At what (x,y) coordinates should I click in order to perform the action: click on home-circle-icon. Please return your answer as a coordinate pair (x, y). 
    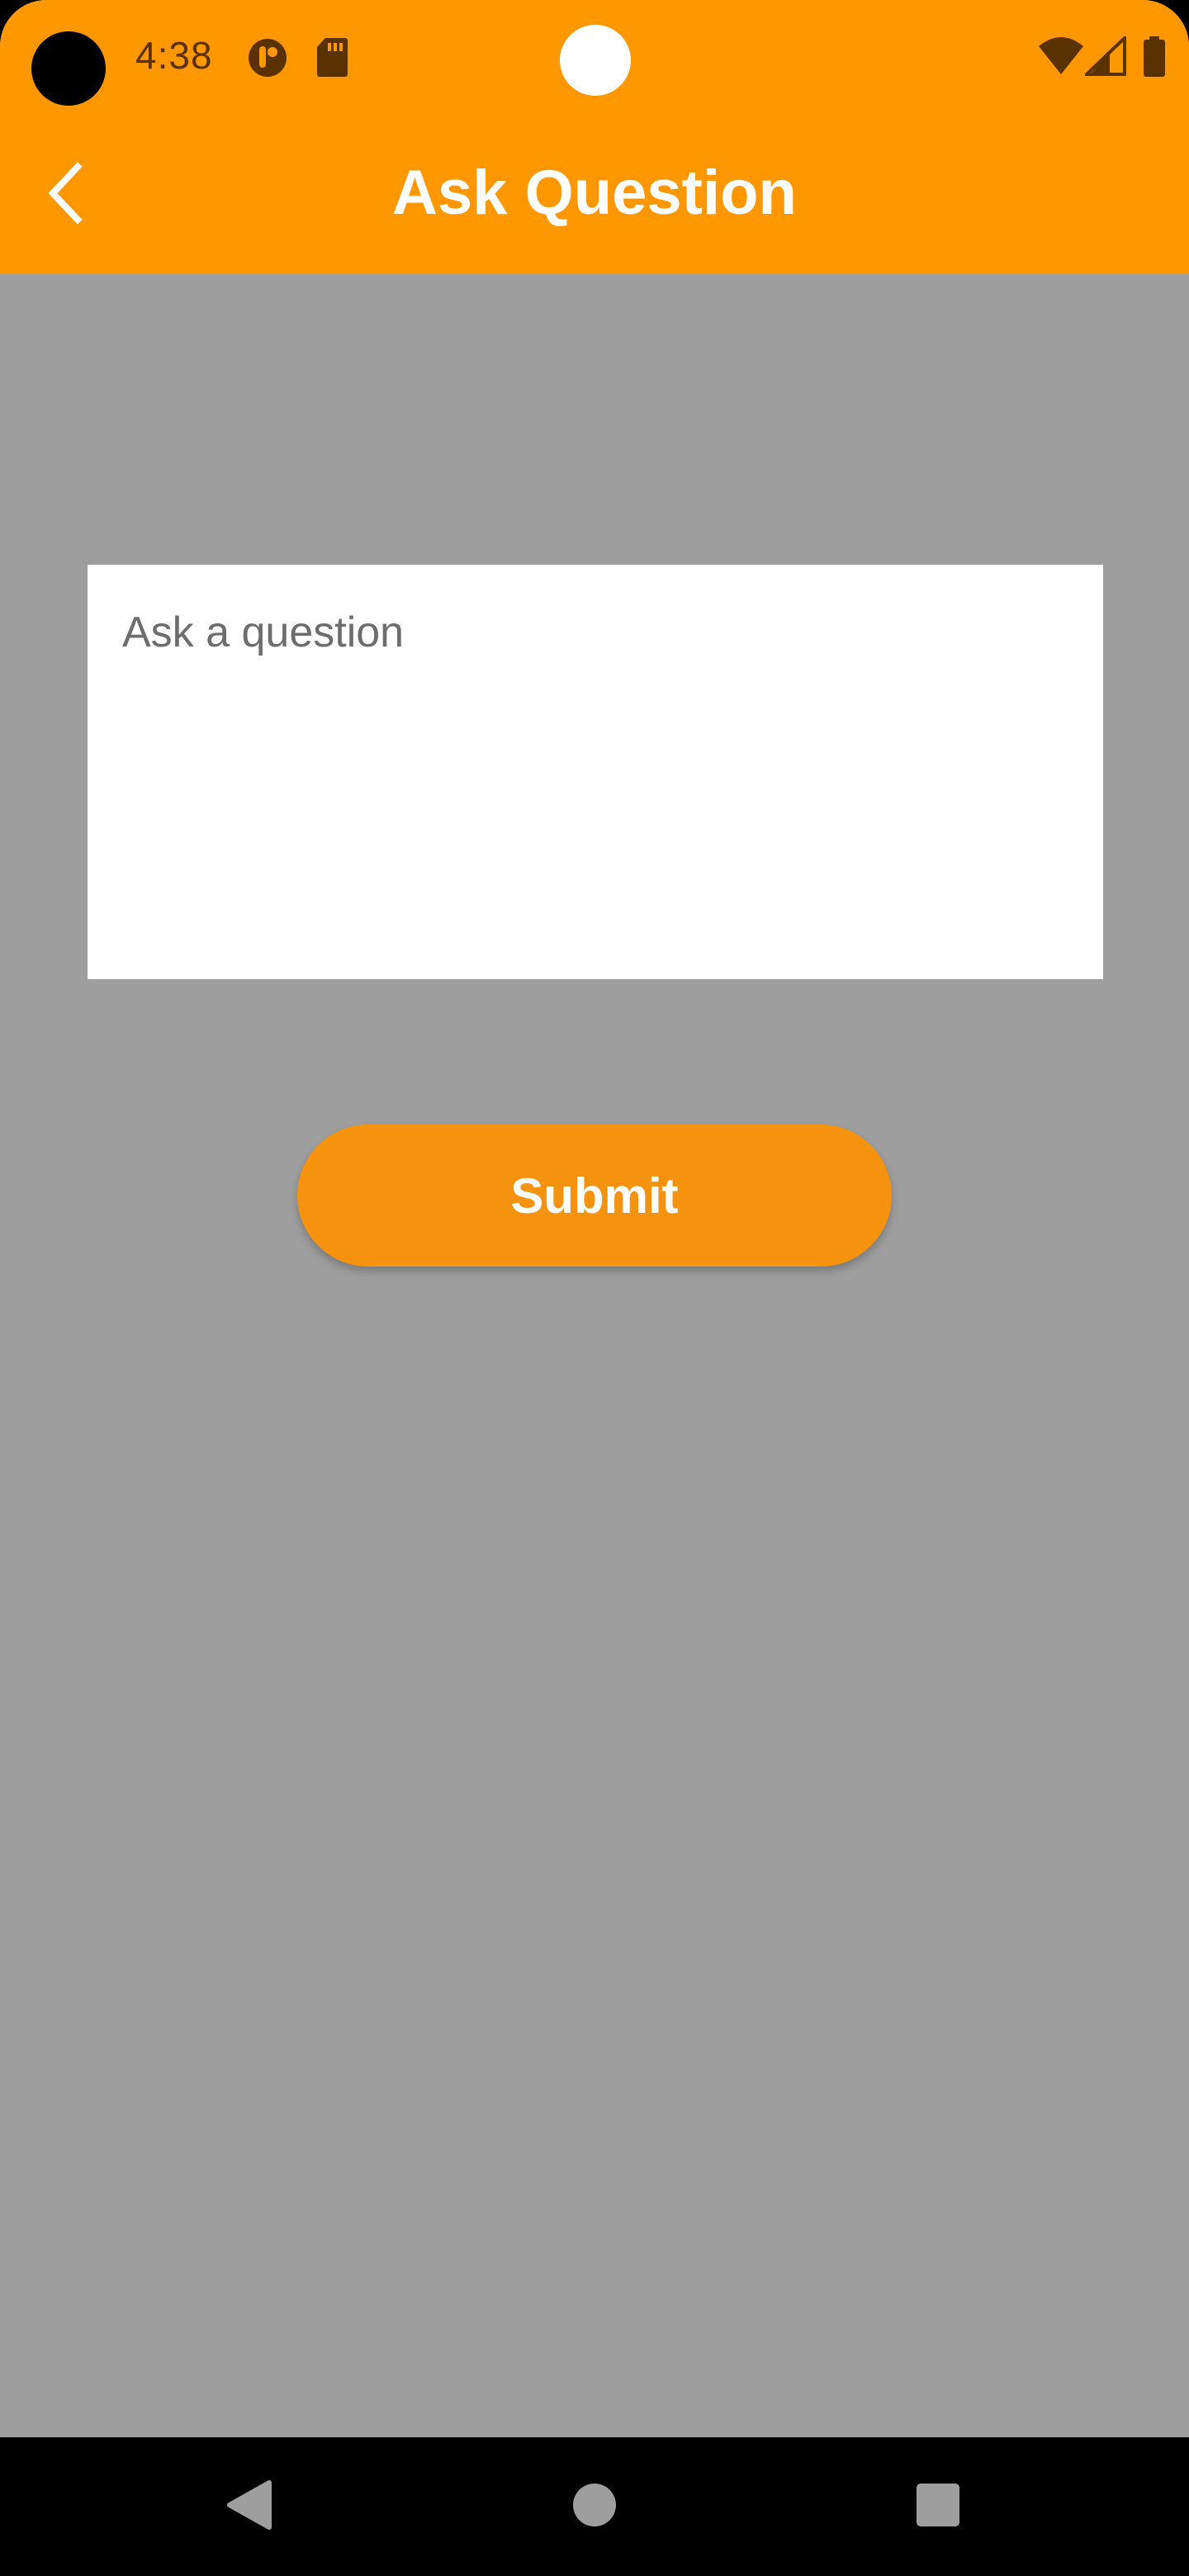
    Looking at the image, I should click on (594, 2507).